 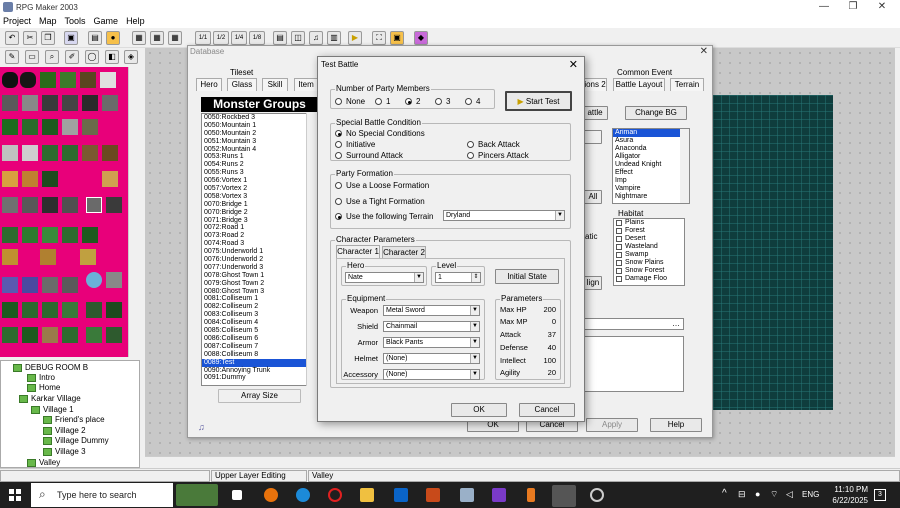 What do you see at coordinates (43, 462) in the screenshot?
I see `tree-item: Valley` at bounding box center [43, 462].